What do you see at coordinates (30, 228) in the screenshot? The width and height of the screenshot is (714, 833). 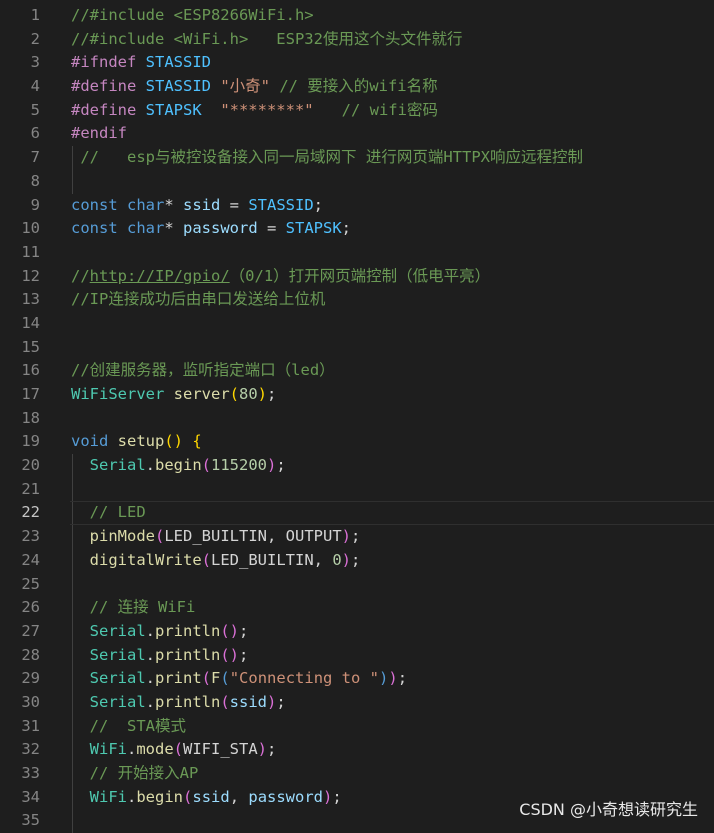 I see `line-number: 10` at bounding box center [30, 228].